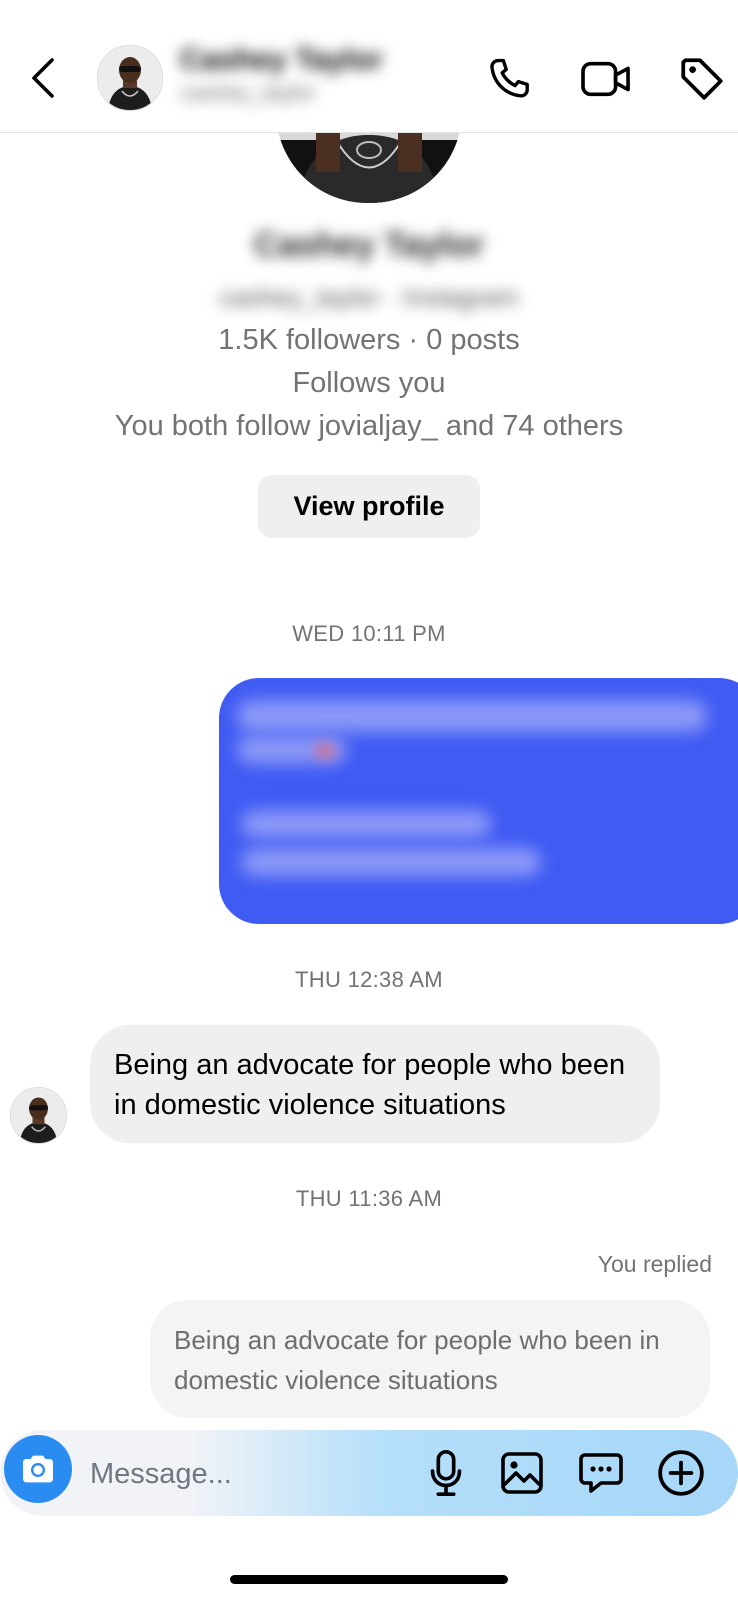  I want to click on microphone-icon, so click(446, 1473).